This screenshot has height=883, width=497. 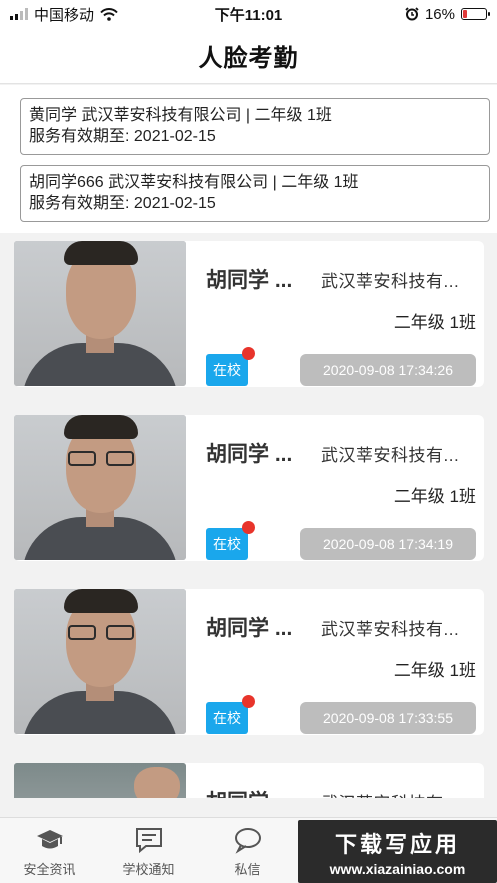 What do you see at coordinates (194, 182) in the screenshot?
I see `student-card-info: 胡同学666 武汉莘安科技有限公司 | 二年级 1班` at bounding box center [194, 182].